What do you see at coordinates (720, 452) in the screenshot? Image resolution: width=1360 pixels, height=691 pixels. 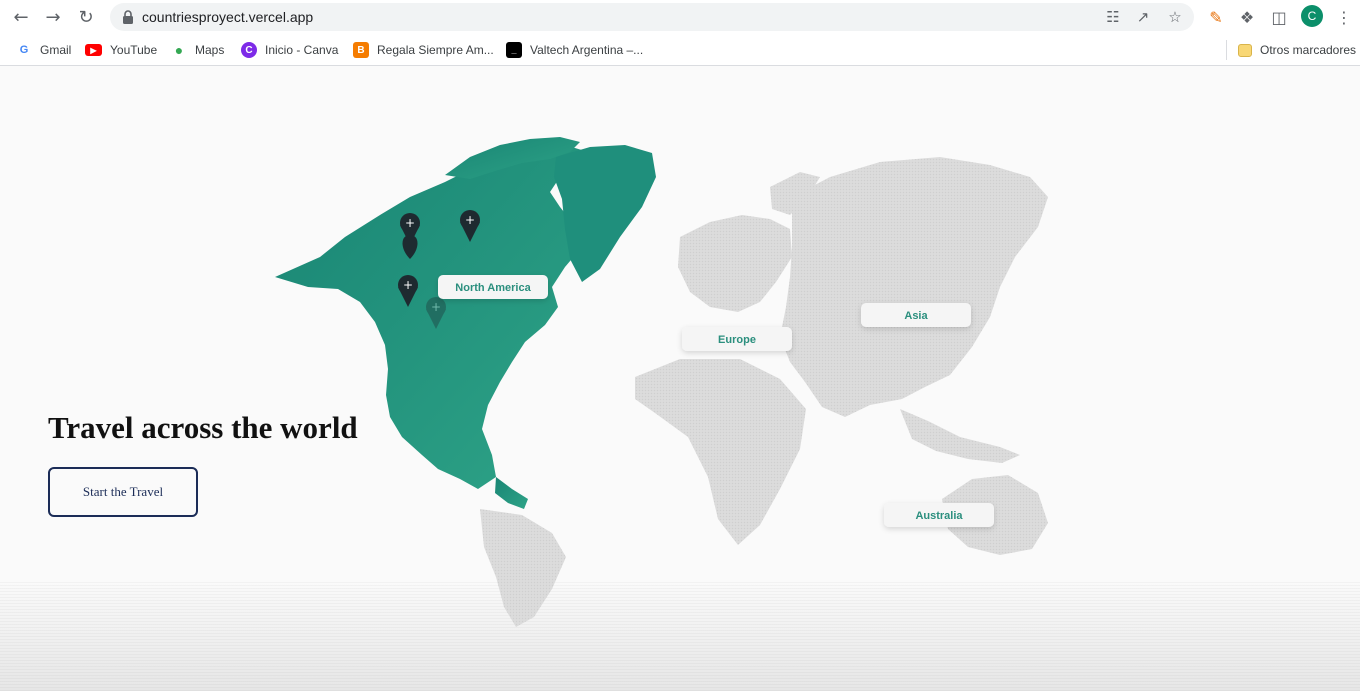 I see `continent-africa` at bounding box center [720, 452].